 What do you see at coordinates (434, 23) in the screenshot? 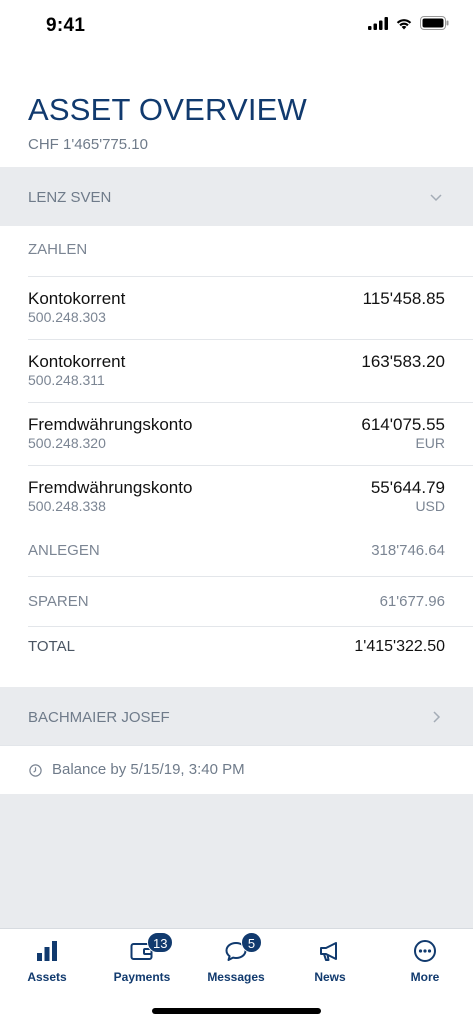
I see `battery-icon` at bounding box center [434, 23].